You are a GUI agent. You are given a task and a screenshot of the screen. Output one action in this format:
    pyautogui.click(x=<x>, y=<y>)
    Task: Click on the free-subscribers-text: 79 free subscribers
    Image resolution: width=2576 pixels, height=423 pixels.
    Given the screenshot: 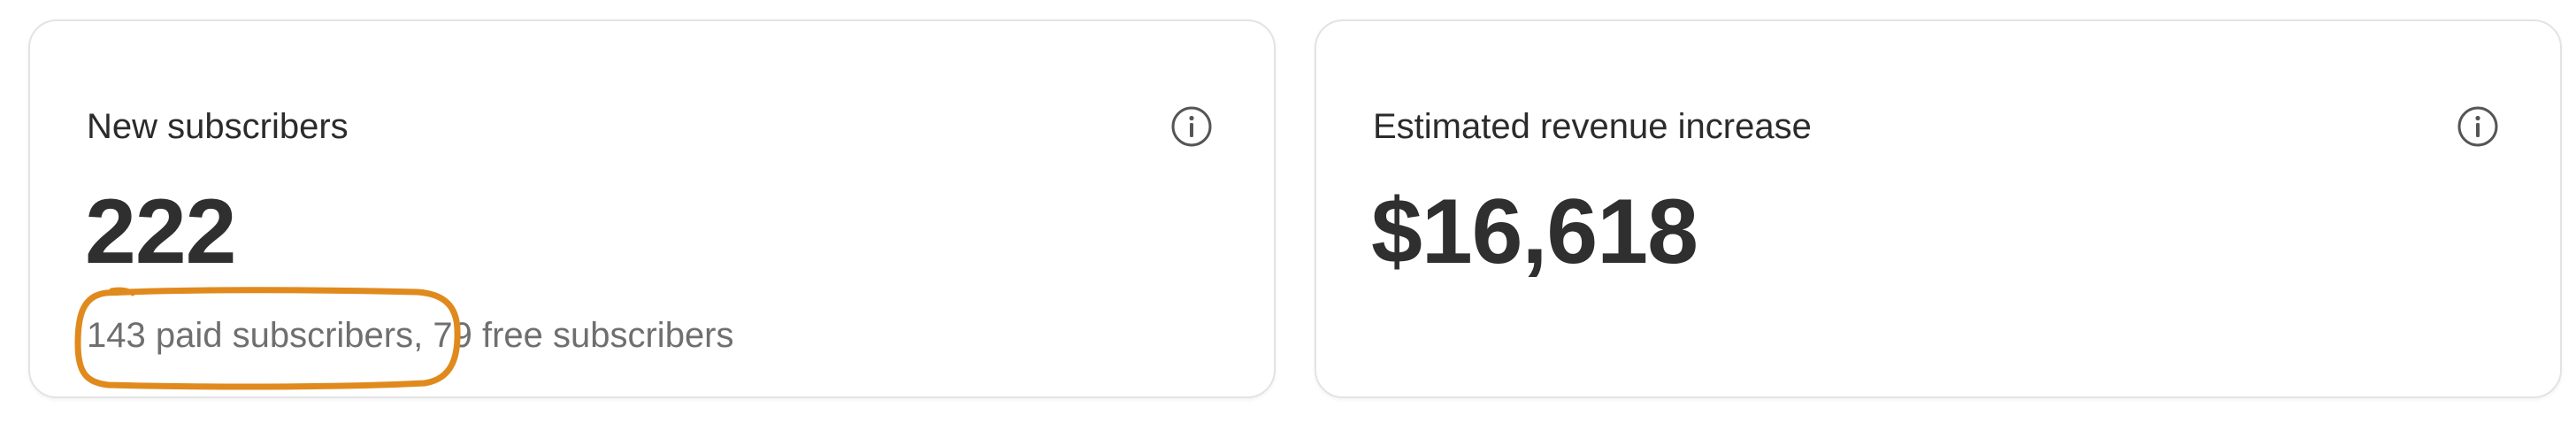 What is the action you would take?
    pyautogui.click(x=578, y=336)
    